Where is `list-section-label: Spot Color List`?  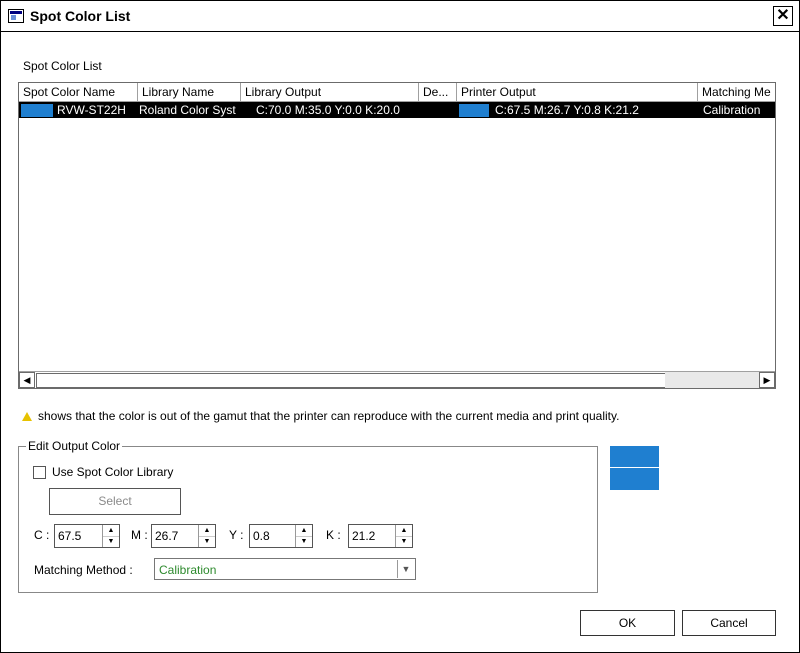 list-section-label: Spot Color List is located at coordinates (62, 66).